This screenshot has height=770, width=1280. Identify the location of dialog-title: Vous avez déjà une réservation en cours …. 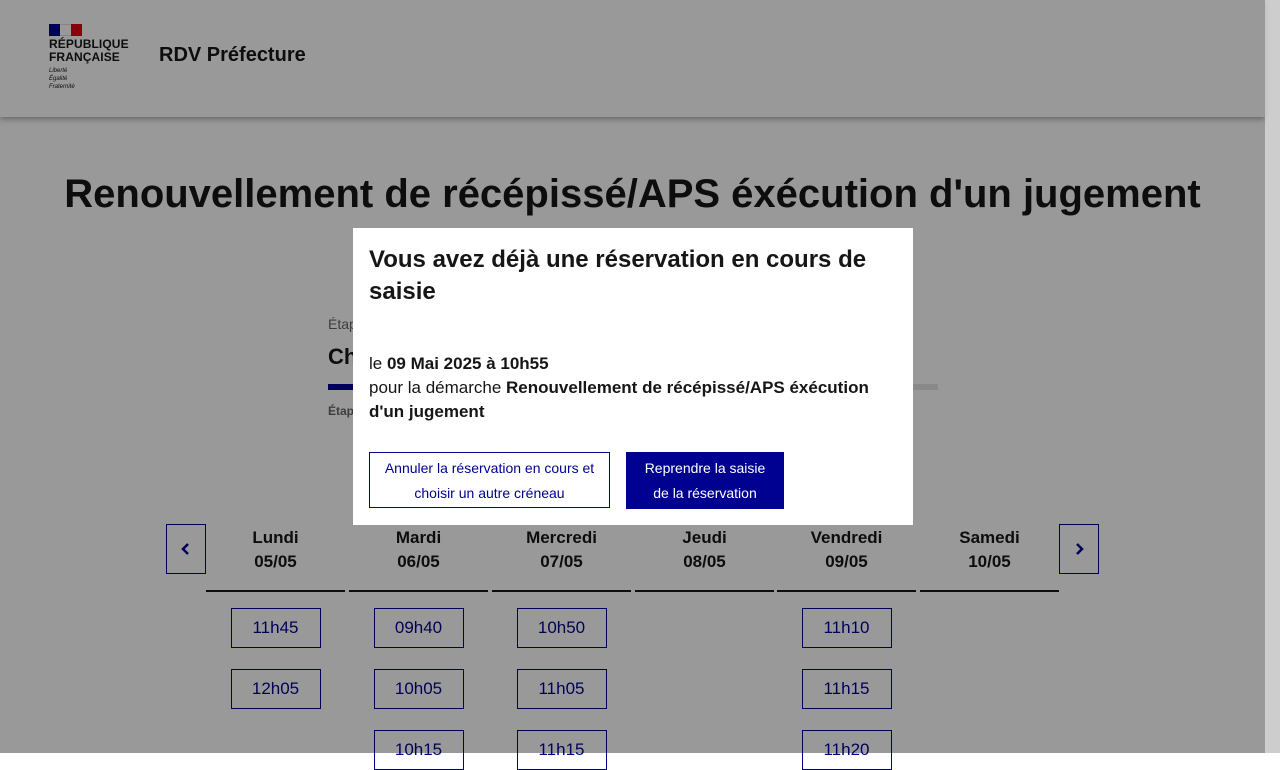
(618, 275).